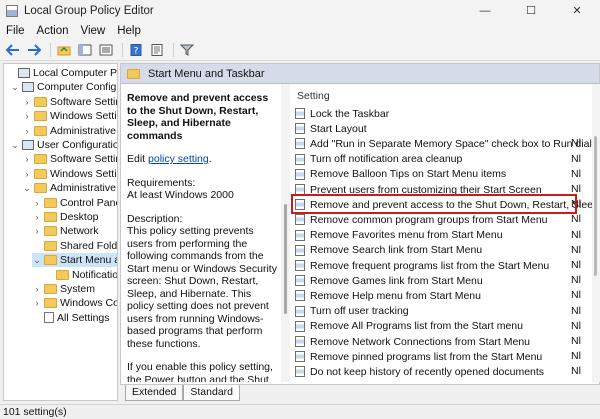 This screenshot has height=419, width=600. I want to click on menu-file: File, so click(15, 31).